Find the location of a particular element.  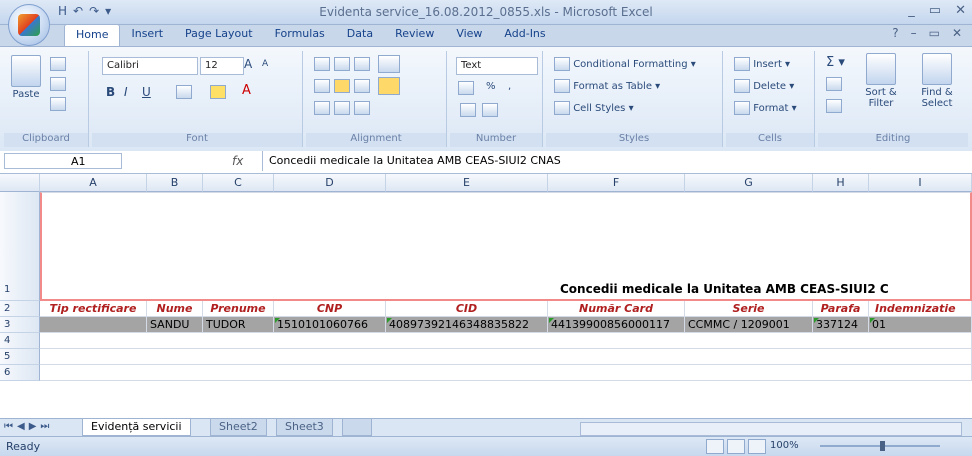

header-cnp: CNP is located at coordinates (330, 309).